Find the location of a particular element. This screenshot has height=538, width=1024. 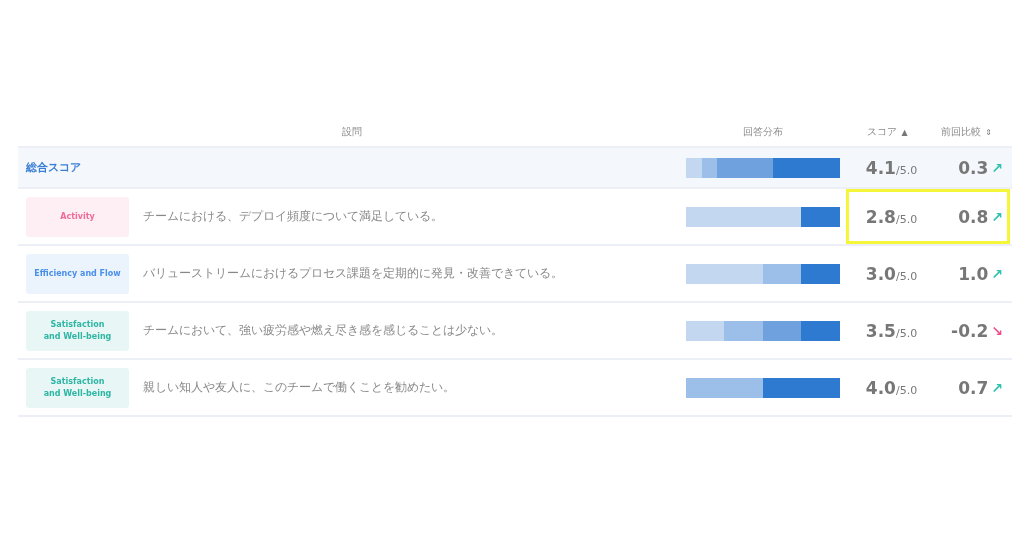

delta-value: 0.7 is located at coordinates (973, 387).